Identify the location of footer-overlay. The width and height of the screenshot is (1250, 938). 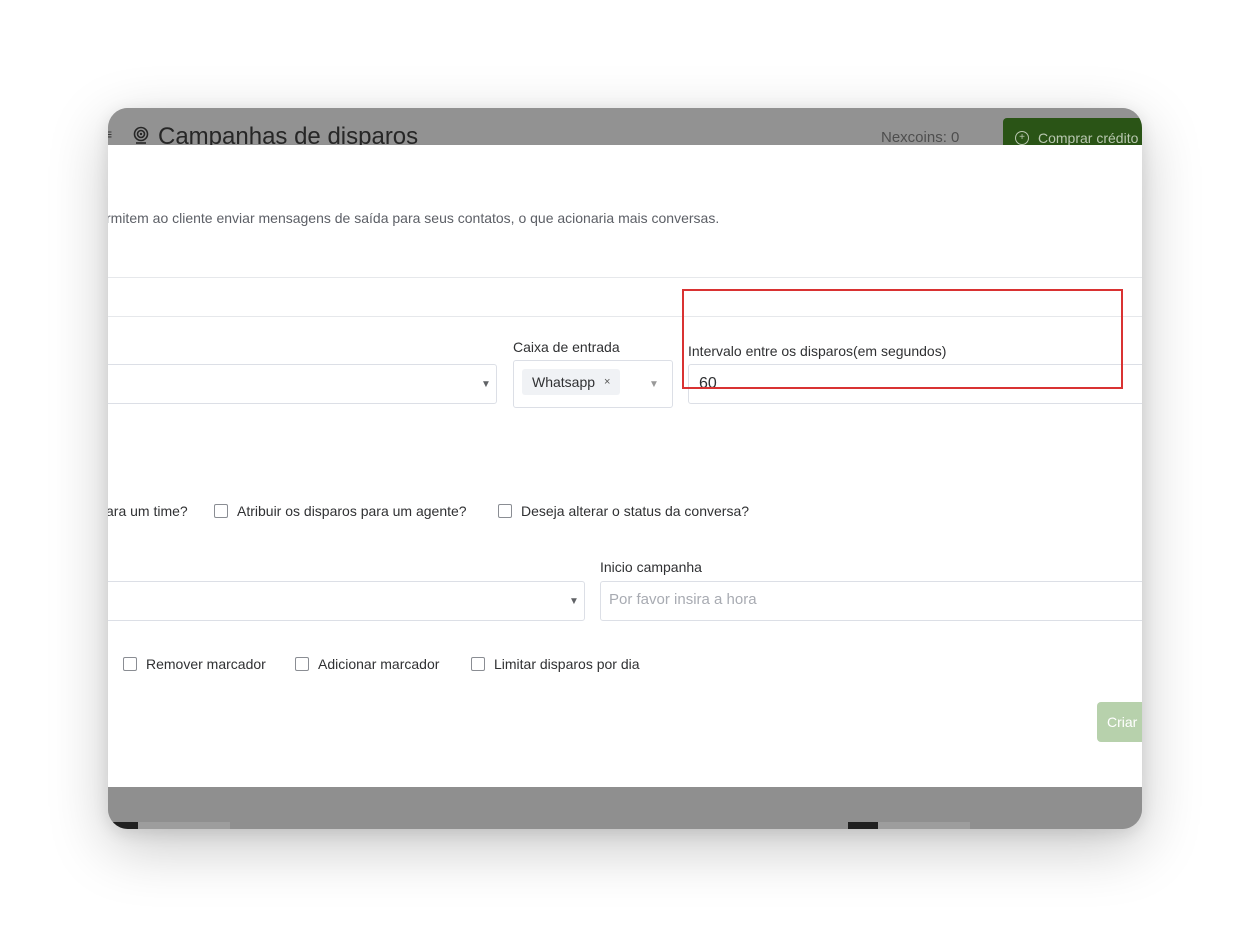
(625, 808).